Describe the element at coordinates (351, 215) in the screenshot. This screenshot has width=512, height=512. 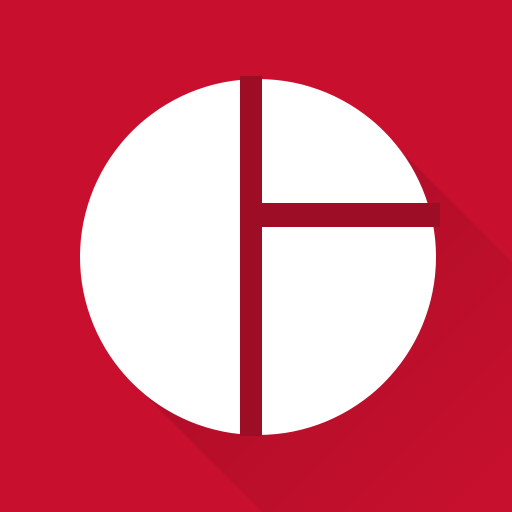
I see `logo-horizontal-gap` at that location.